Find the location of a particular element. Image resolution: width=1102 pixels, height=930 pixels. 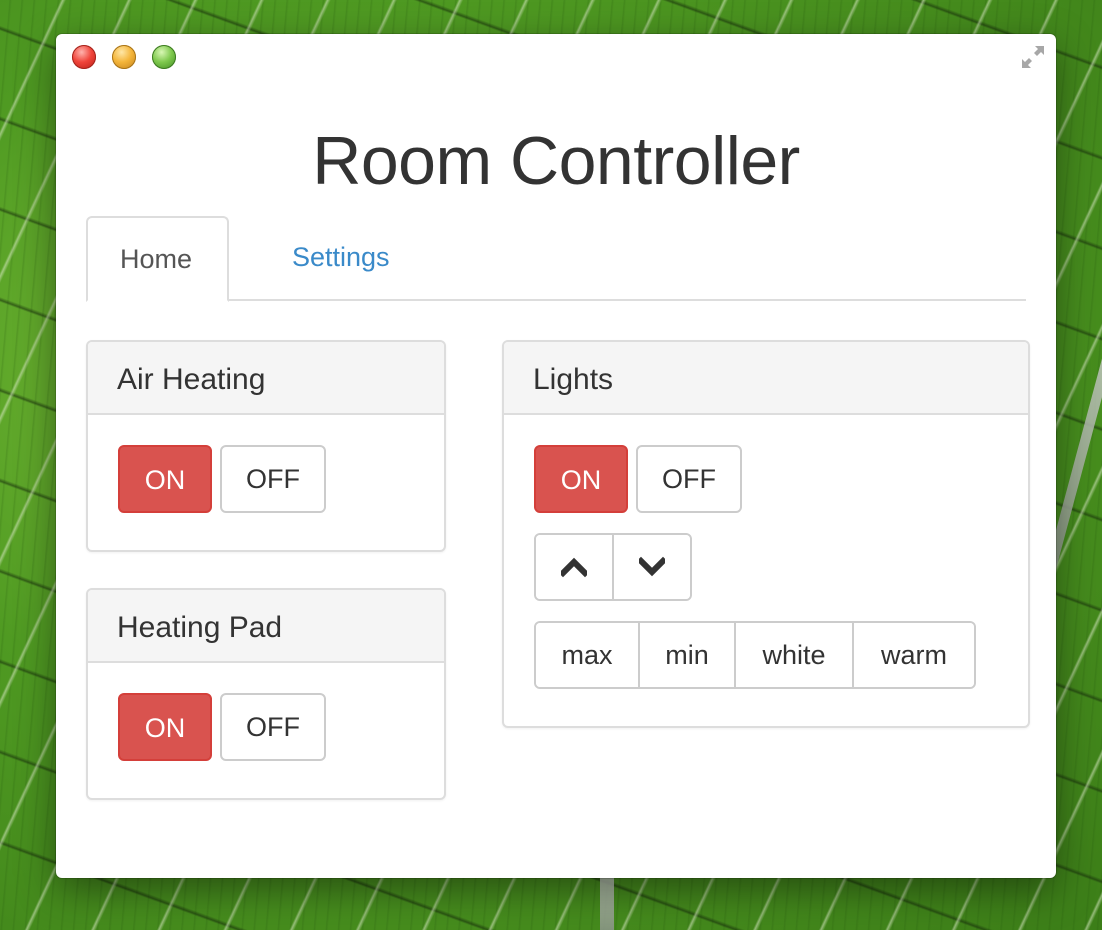

nav-tabs: Home Settings is located at coordinates (556, 259).